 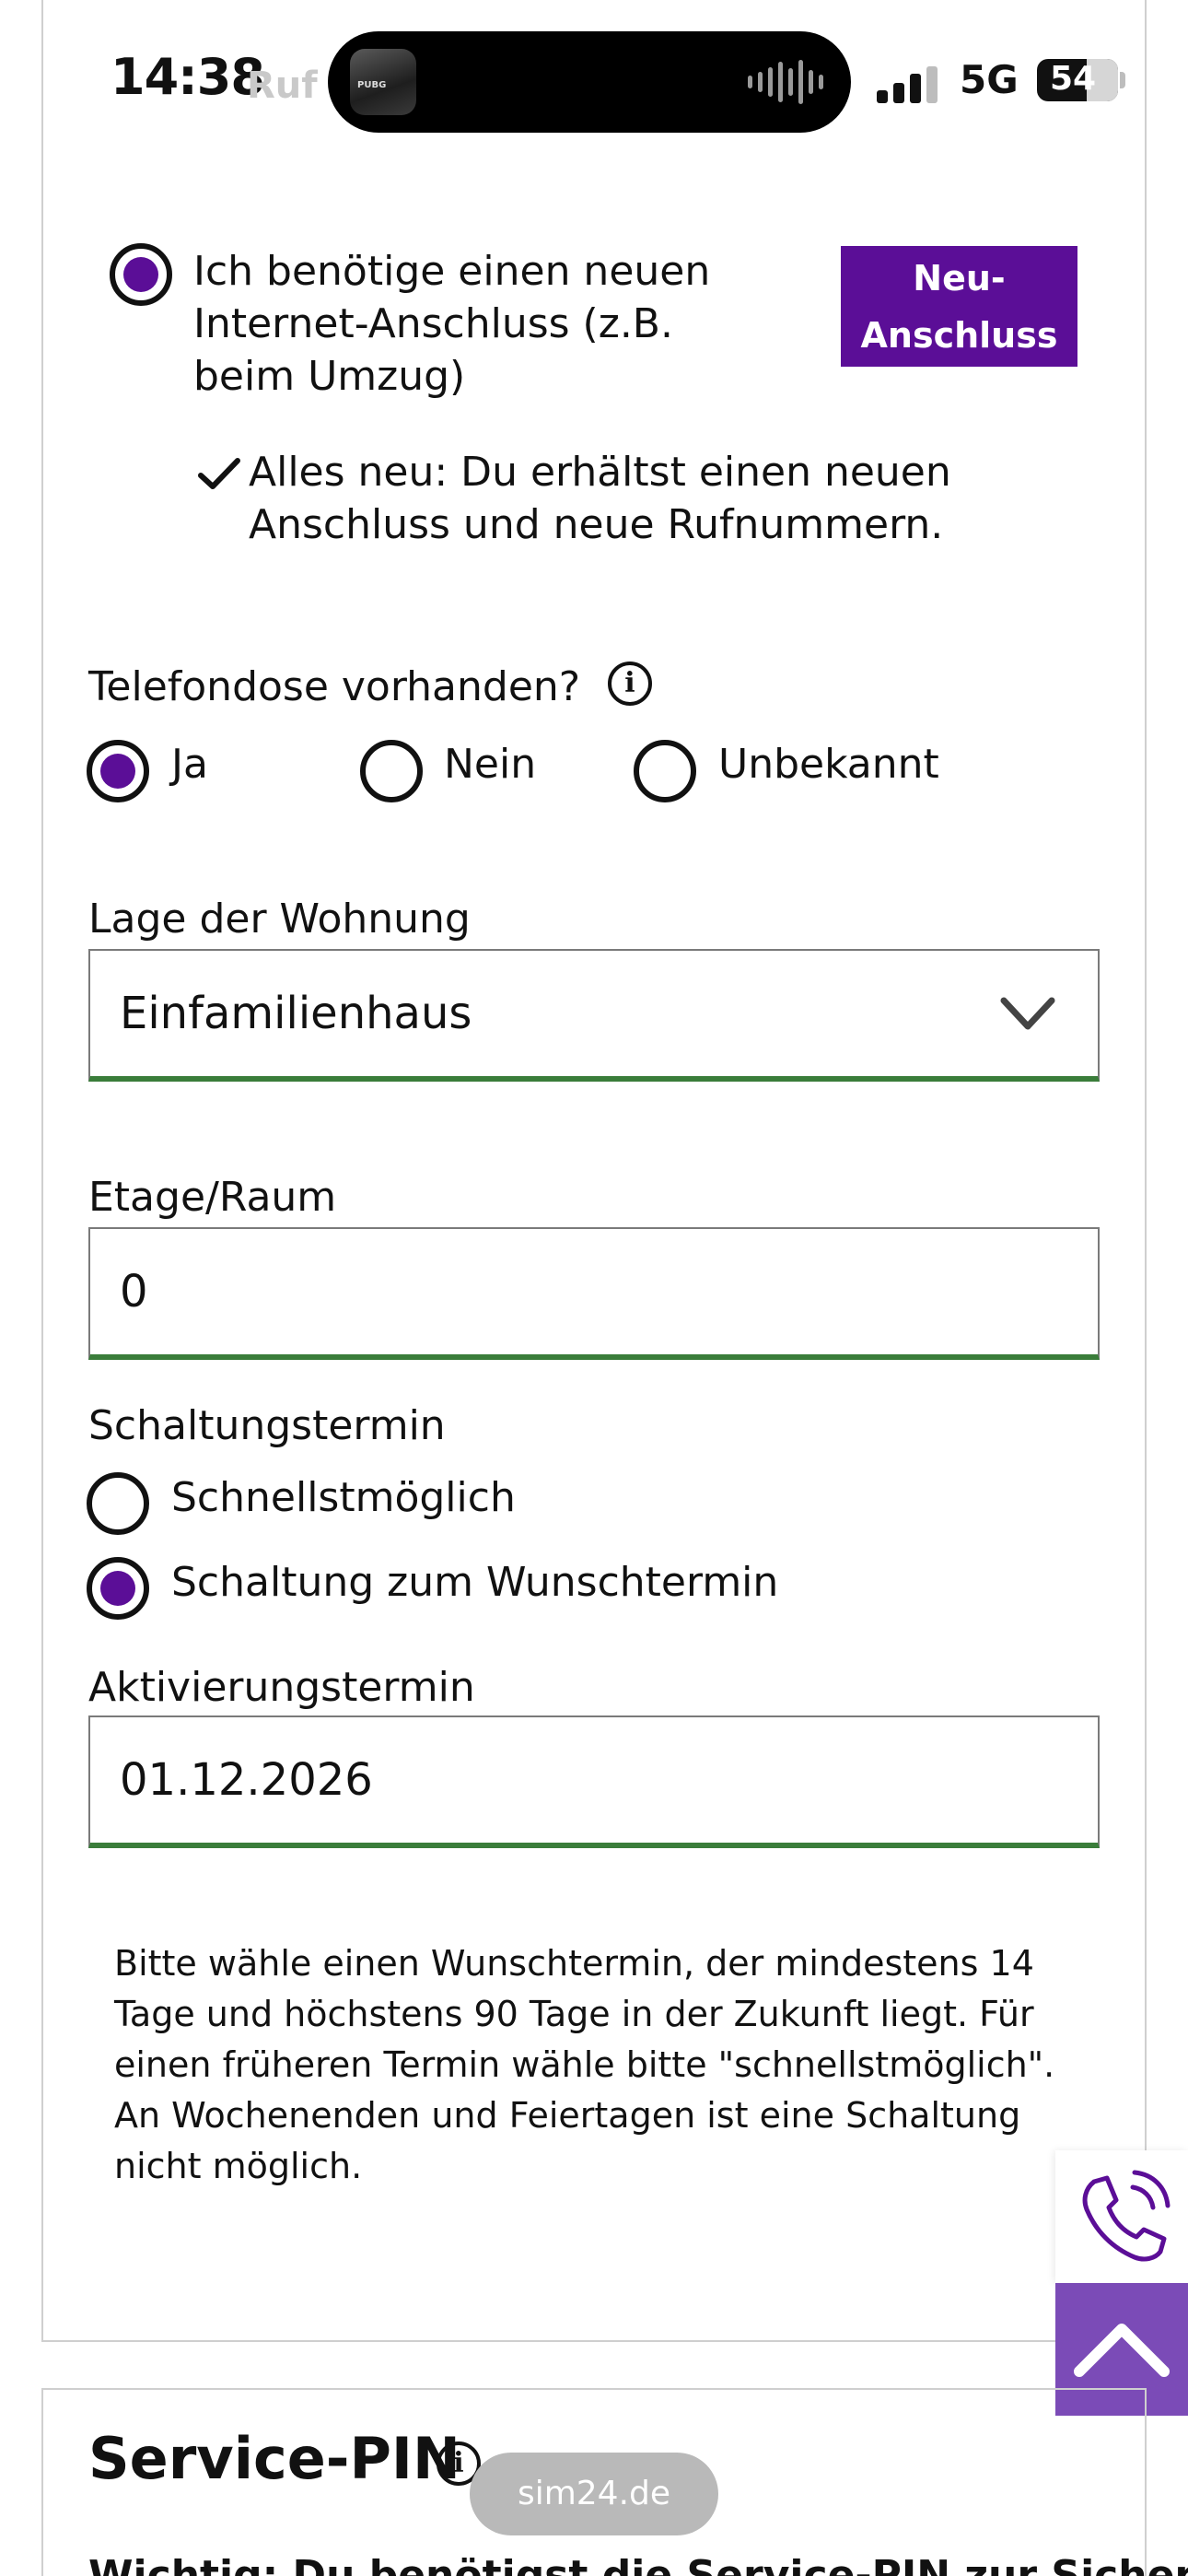 What do you see at coordinates (343, 1498) in the screenshot?
I see `radio-schnellstmoeglich-label: Schnellstmöglich` at bounding box center [343, 1498].